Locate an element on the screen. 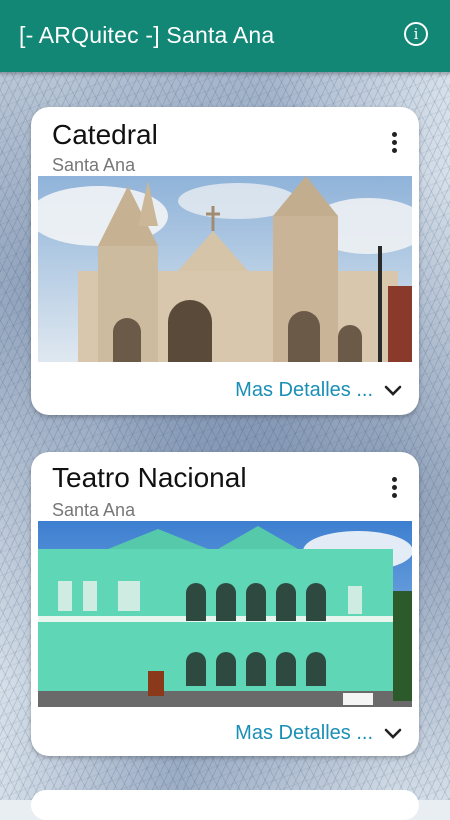  card-partial is located at coordinates (225, 805).